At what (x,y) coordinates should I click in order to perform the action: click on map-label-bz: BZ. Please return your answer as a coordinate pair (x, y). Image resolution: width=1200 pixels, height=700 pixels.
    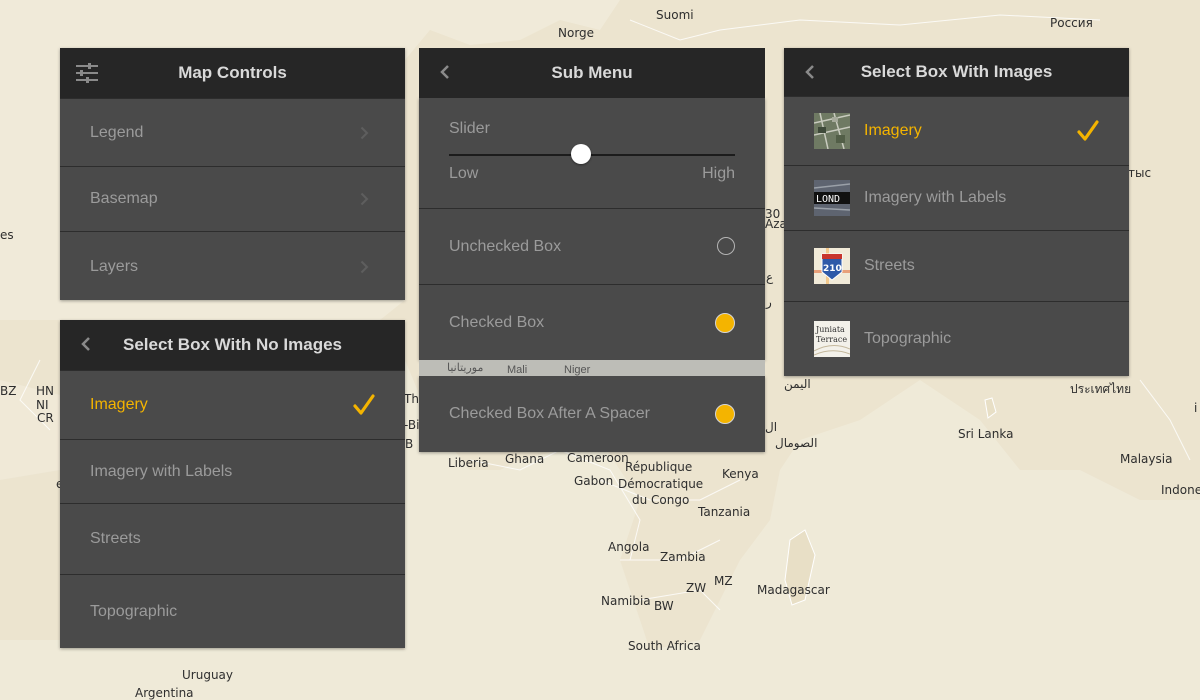
    Looking at the image, I should click on (8, 391).